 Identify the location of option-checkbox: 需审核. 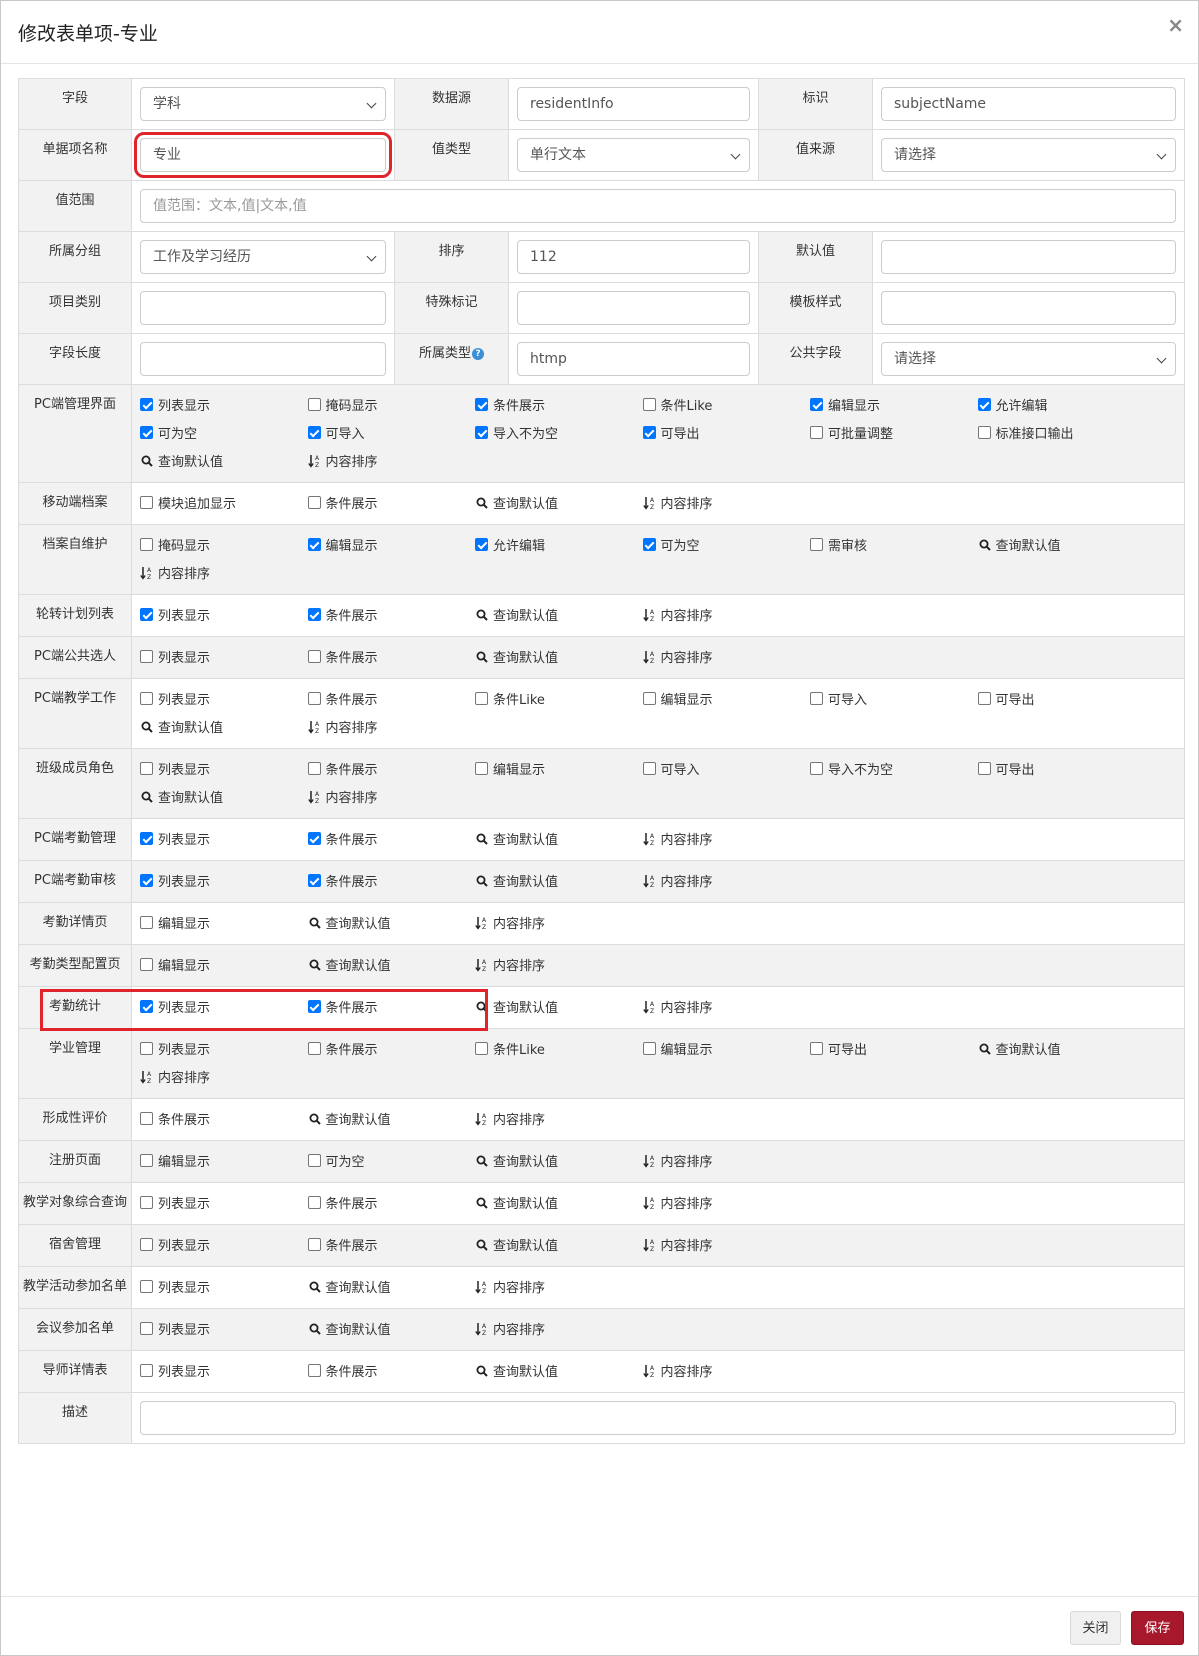
(894, 544).